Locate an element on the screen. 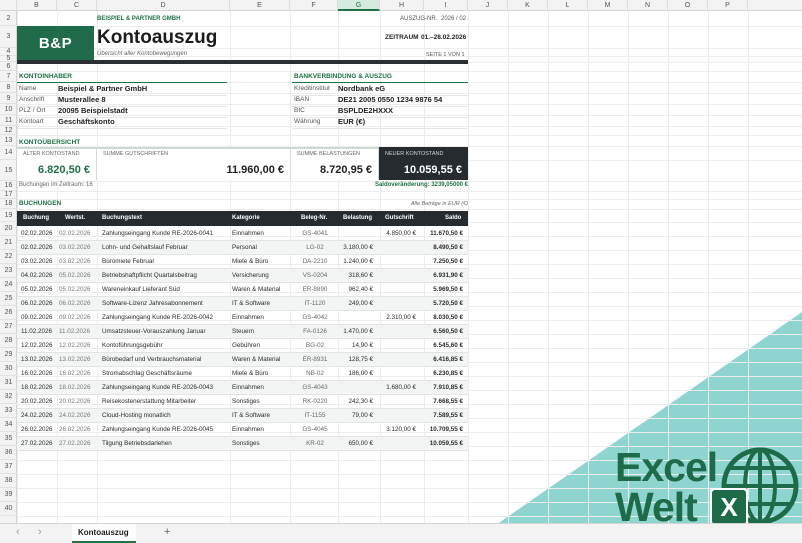  bank-field-label: Kreditinstitut is located at coordinates (312, 88).